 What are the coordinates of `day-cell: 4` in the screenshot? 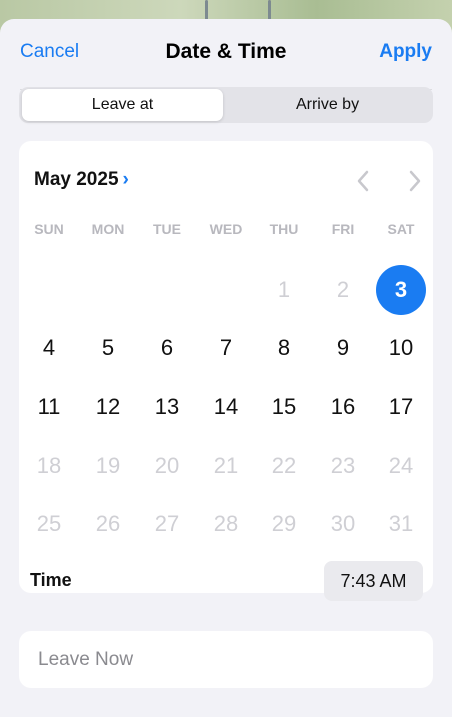 It's located at (49, 348).